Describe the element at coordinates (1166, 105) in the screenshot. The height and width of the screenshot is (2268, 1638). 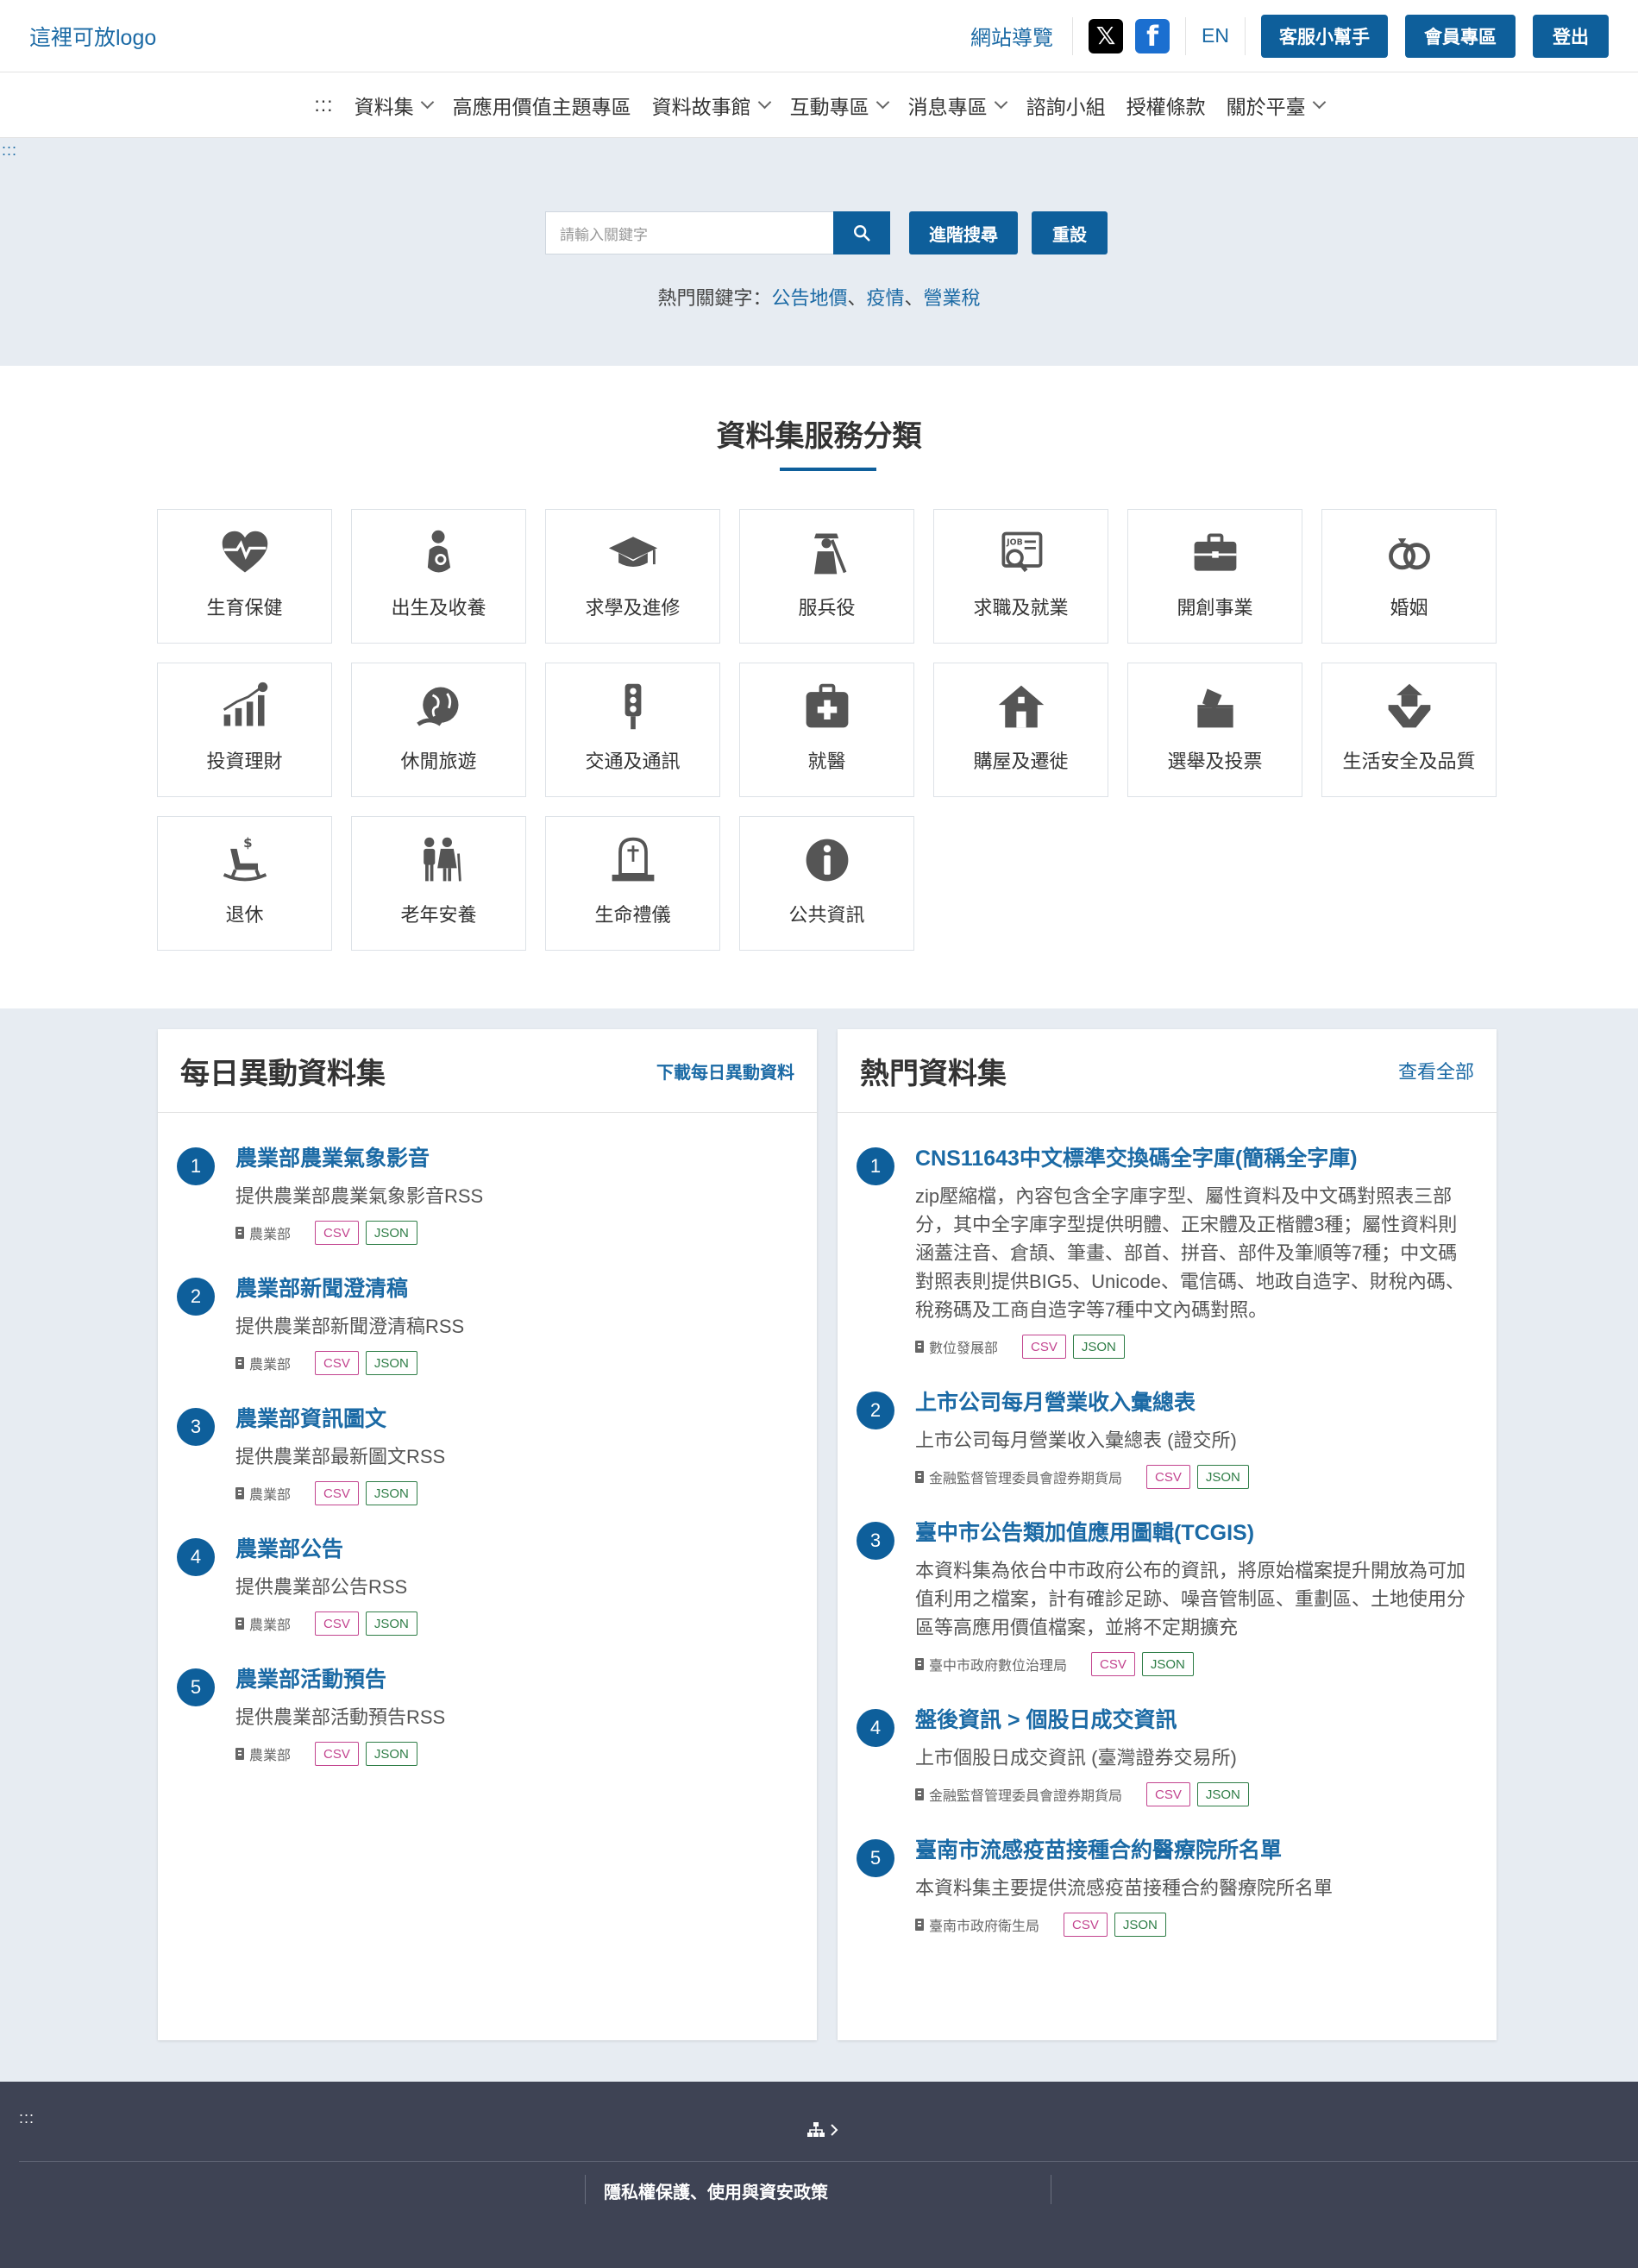
I see `nav-item-license: 授權條款` at that location.